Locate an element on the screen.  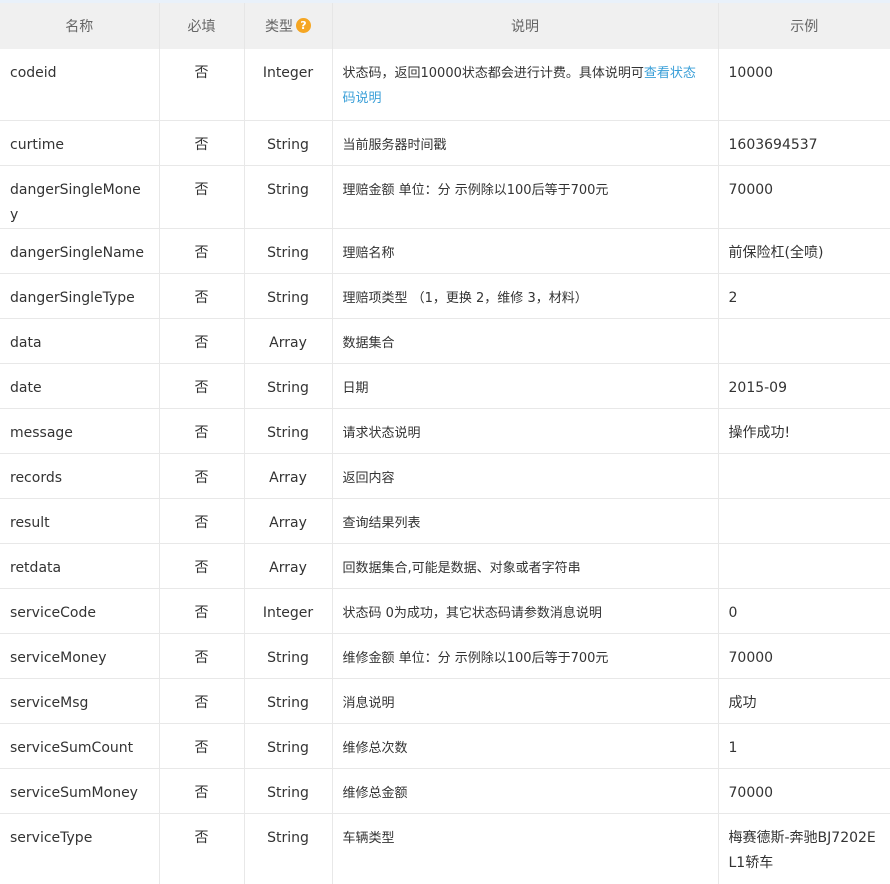
cell-name: serviceMsg is located at coordinates (80, 701).